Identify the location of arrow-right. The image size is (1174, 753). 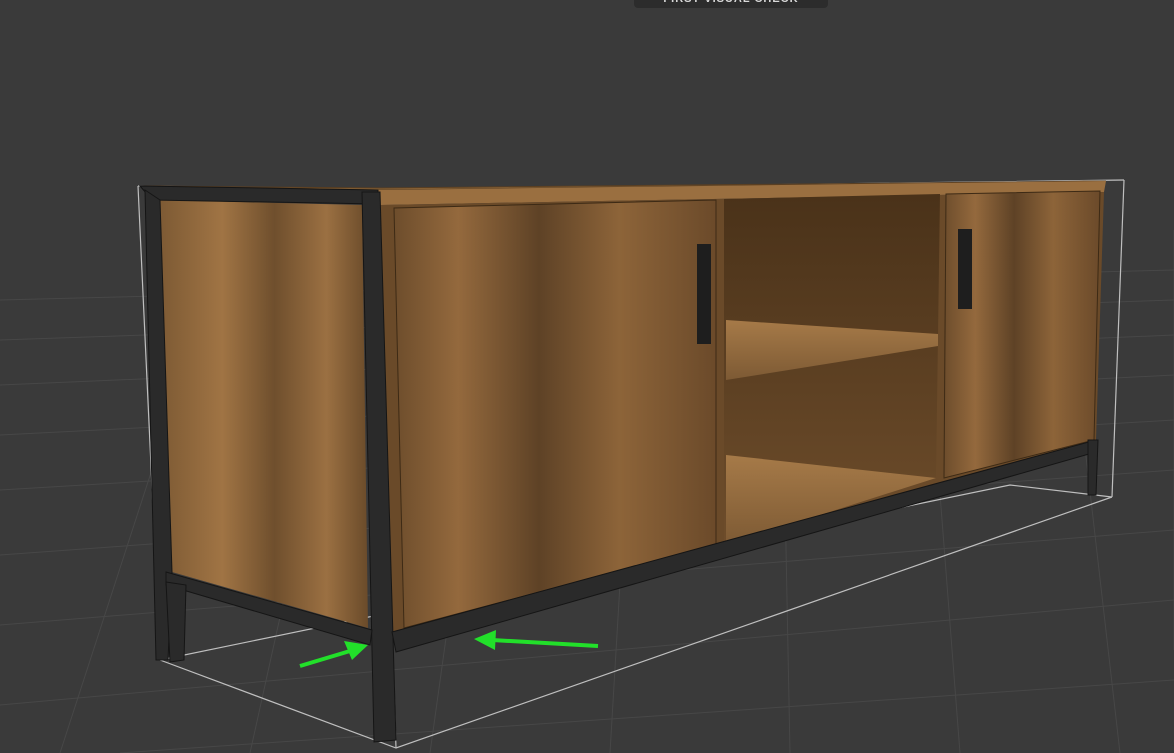
(536, 640).